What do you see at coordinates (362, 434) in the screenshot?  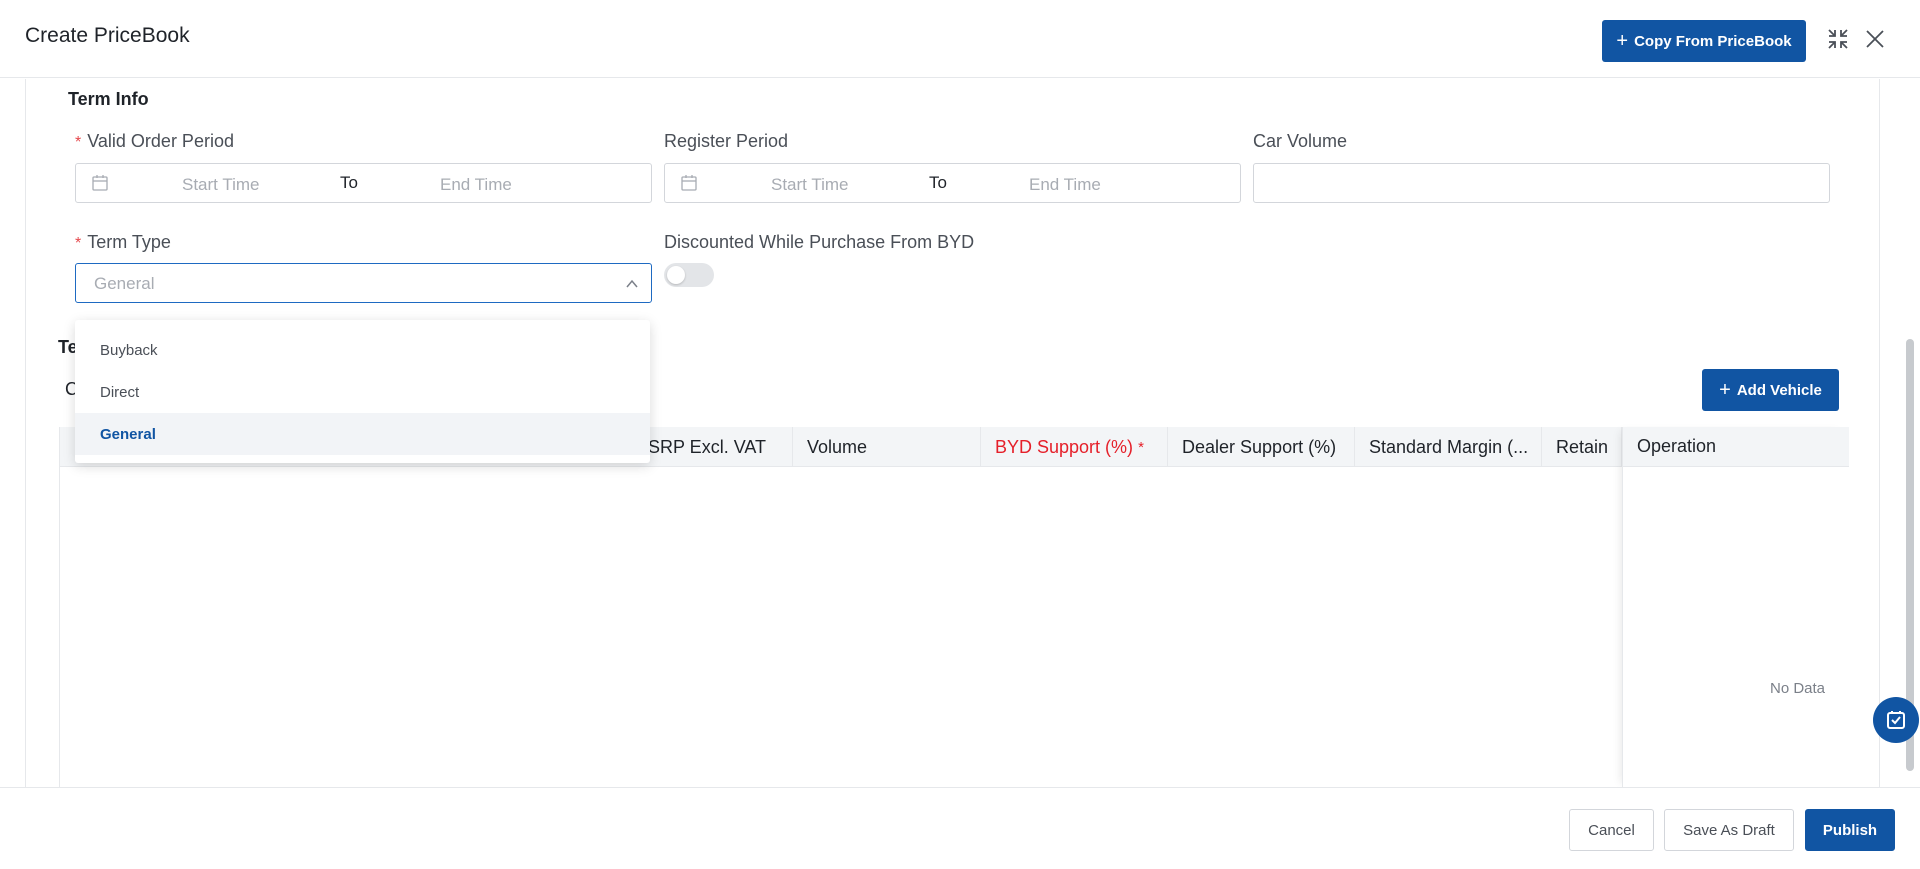 I see `term-type-option-general: General` at bounding box center [362, 434].